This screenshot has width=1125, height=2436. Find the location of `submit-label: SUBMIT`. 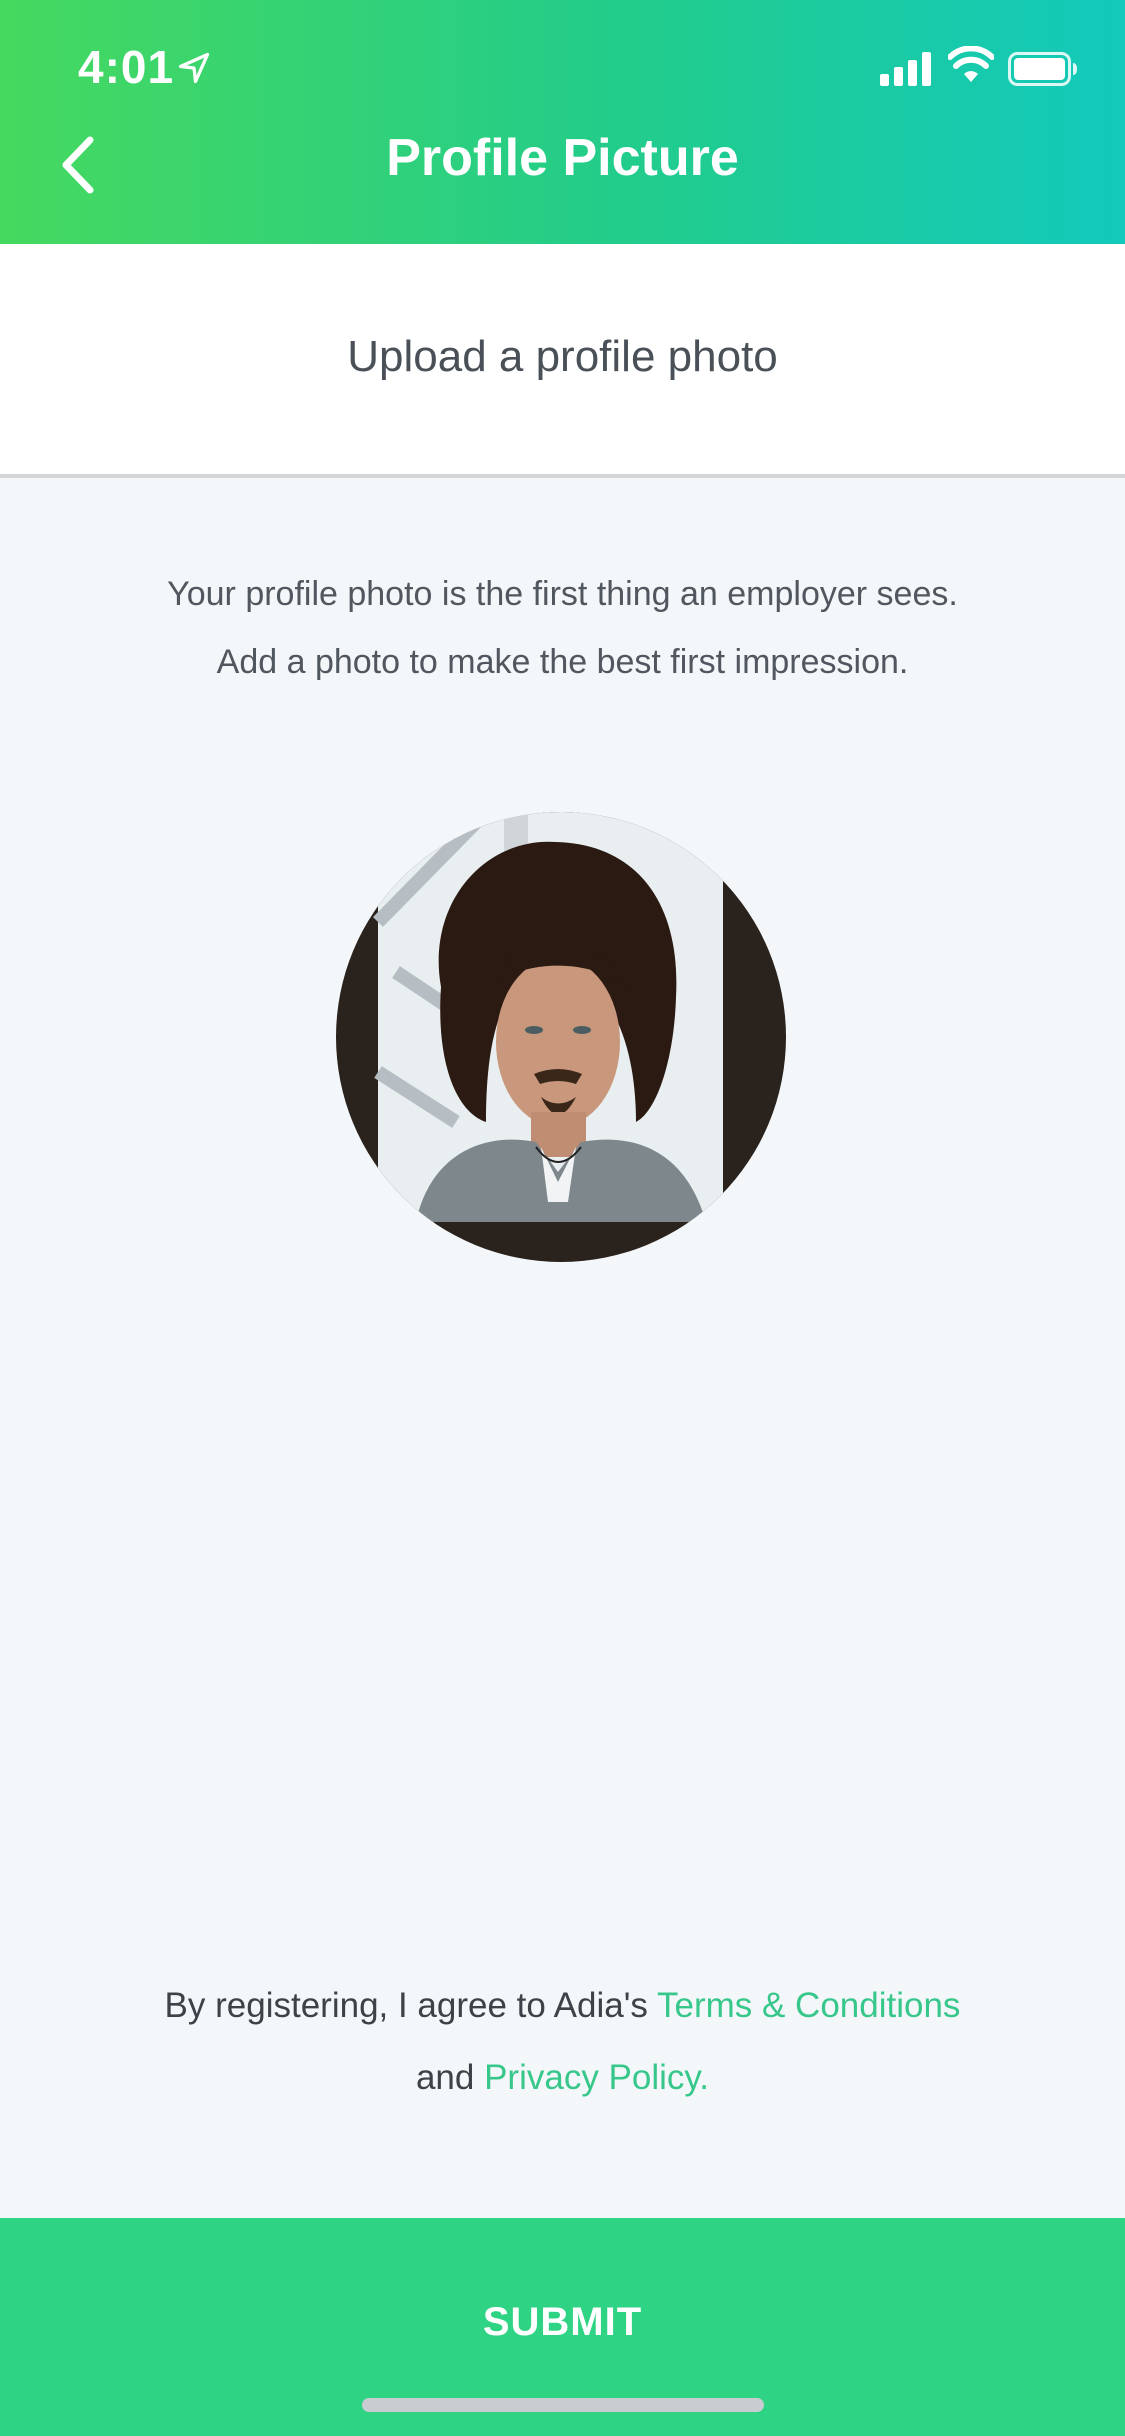

submit-label: SUBMIT is located at coordinates (562, 2322).